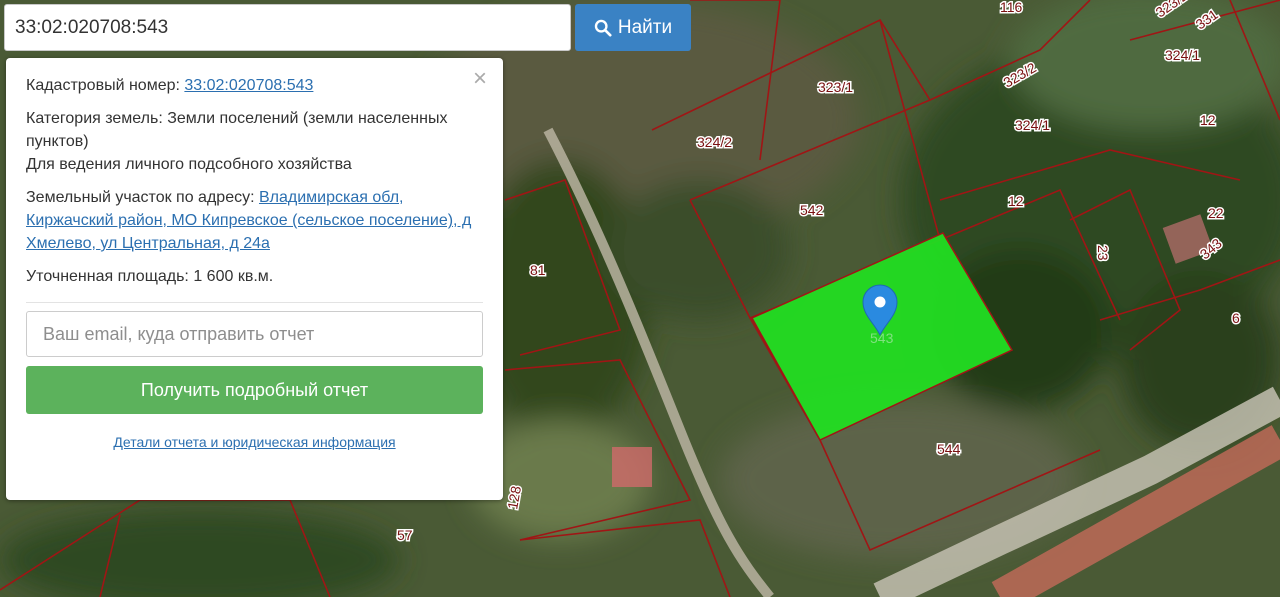 This screenshot has height=597, width=1280. I want to click on parcel-label: 22, so click(1216, 213).